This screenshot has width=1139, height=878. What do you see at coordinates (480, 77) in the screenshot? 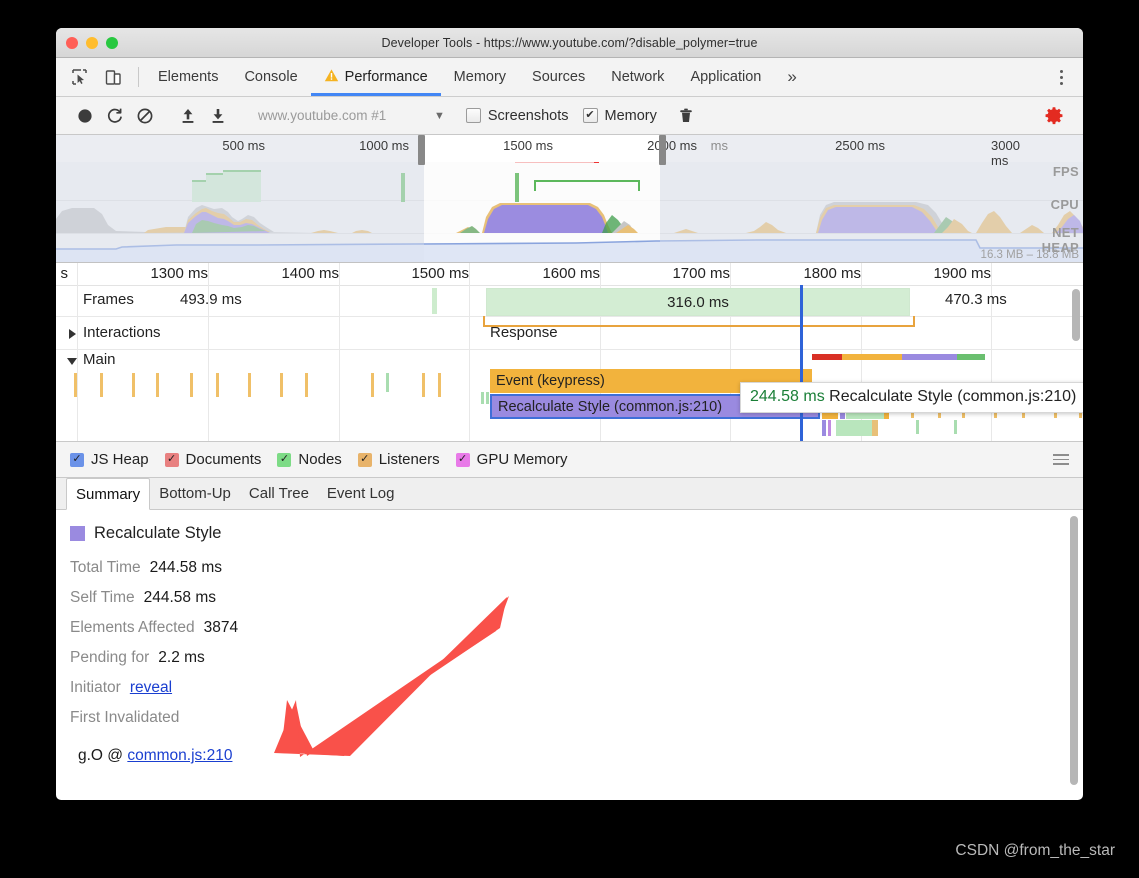
I see `tab-memory: Memory` at bounding box center [480, 77].